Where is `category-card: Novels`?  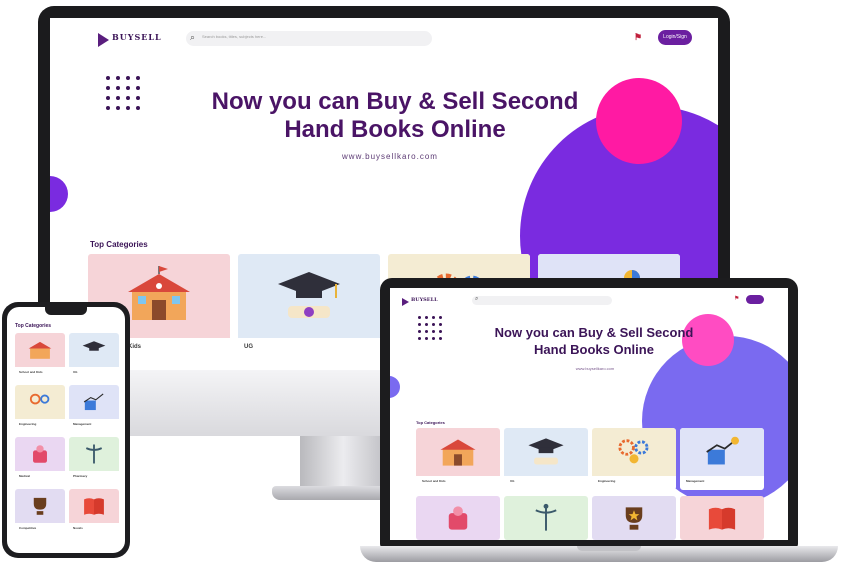 category-card: Novels is located at coordinates (94, 512).